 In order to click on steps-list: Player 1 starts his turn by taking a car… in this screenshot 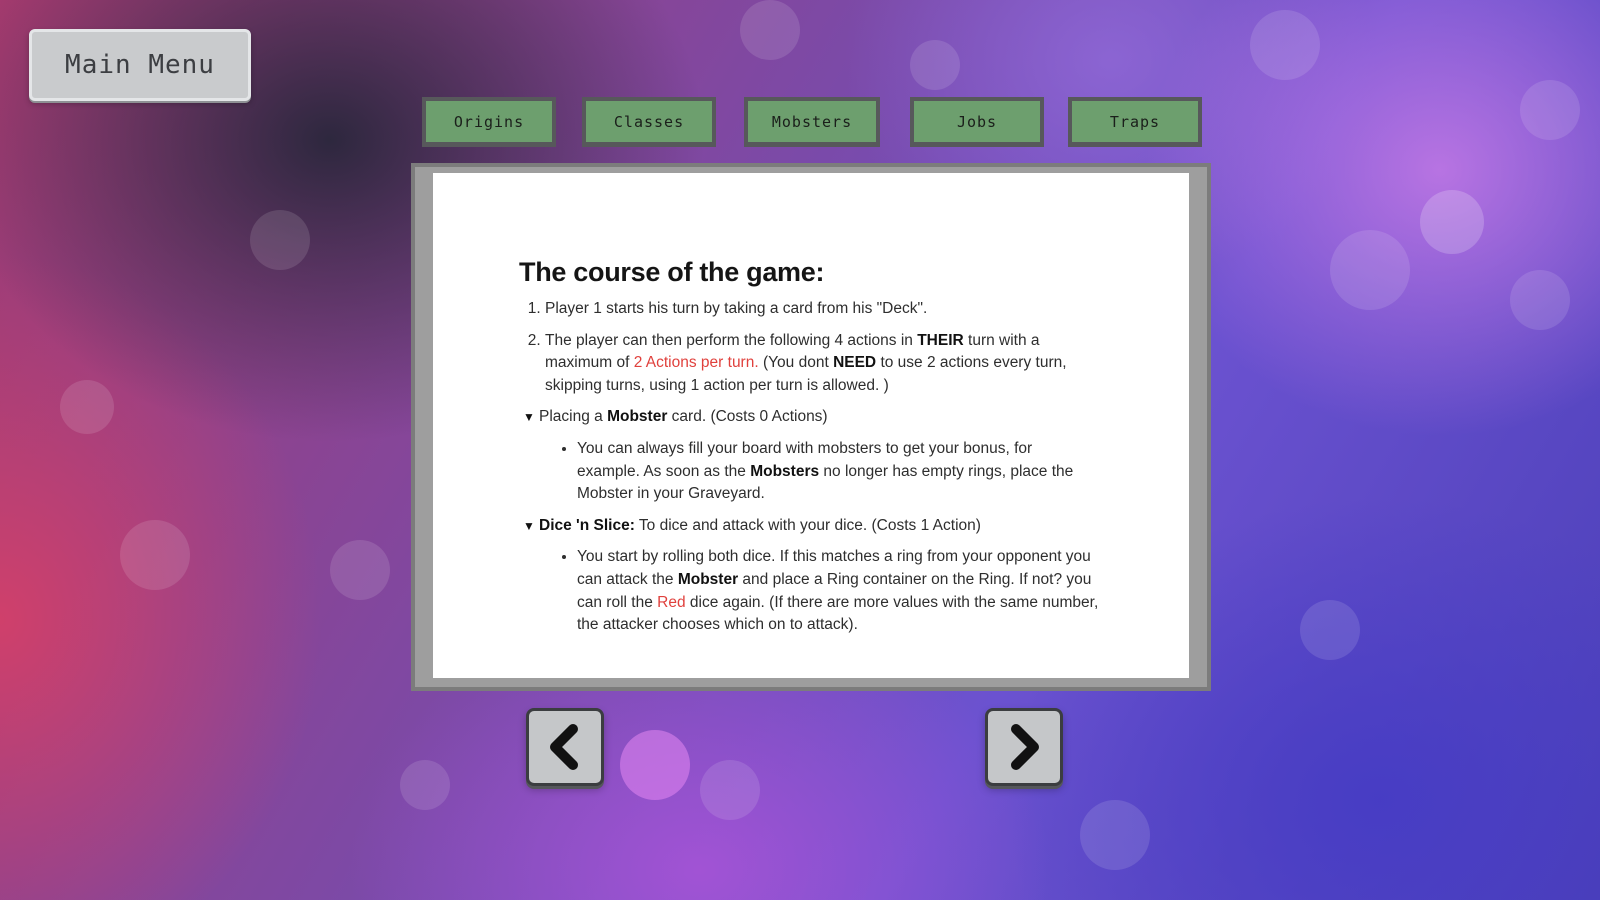, I will do `click(809, 347)`.